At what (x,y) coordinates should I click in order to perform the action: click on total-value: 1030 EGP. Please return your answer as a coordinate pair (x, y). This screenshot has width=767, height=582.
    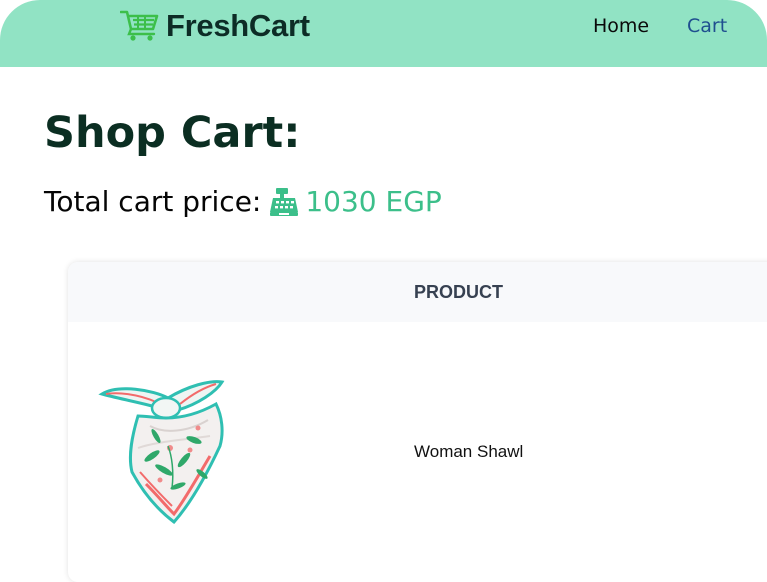
    Looking at the image, I should click on (373, 201).